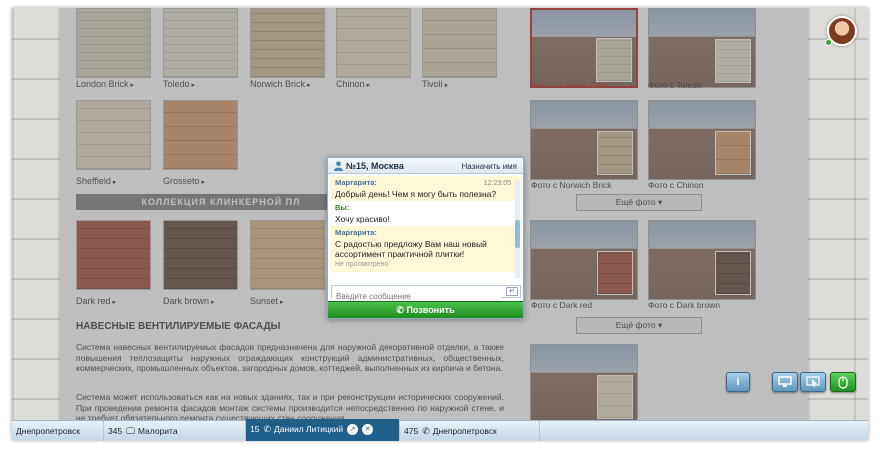 The height and width of the screenshot is (459, 880). Describe the element at coordinates (36, 224) in the screenshot. I see `brick-background-left` at that location.